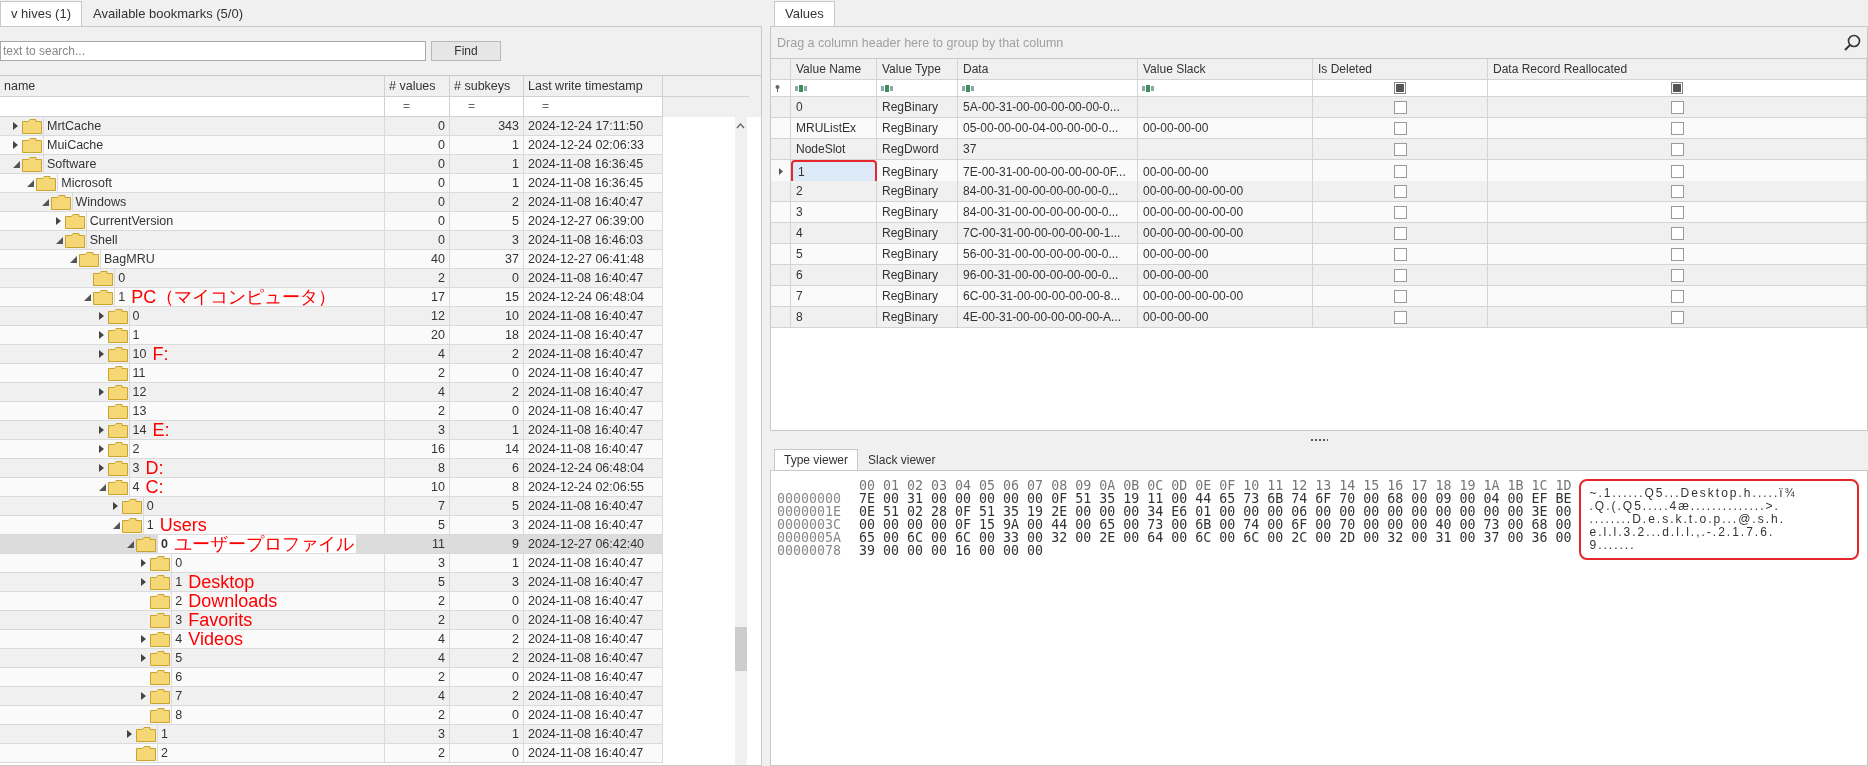  I want to click on table-row: 6 RegBinary 96-00-31-00-00-00-00-00-0... 00-00-00-00, so click(1319, 275).